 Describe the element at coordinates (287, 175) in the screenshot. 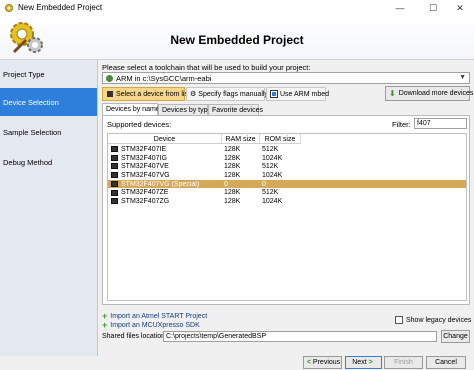

I see `table-row: STM32F407VG 128K 1024K` at that location.